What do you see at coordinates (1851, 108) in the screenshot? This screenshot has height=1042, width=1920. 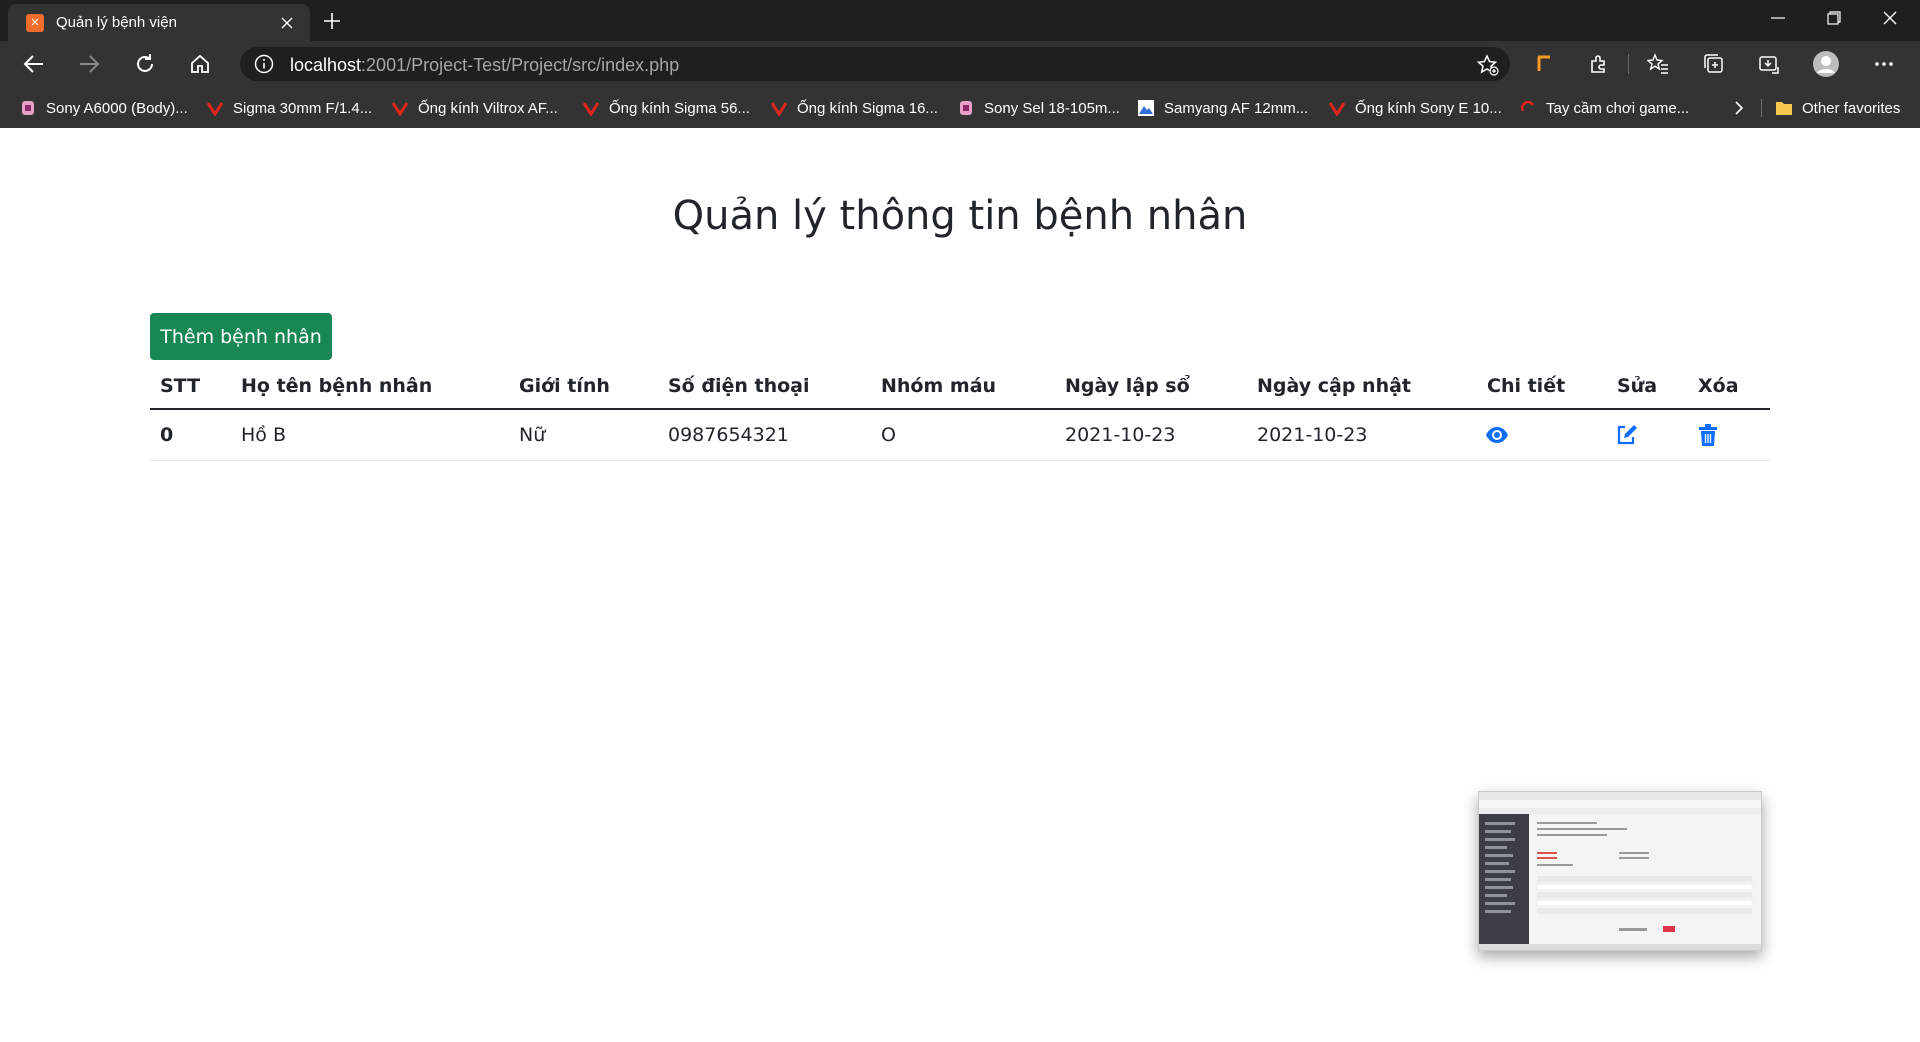 I see `other-favorites-label: Other favorites` at bounding box center [1851, 108].